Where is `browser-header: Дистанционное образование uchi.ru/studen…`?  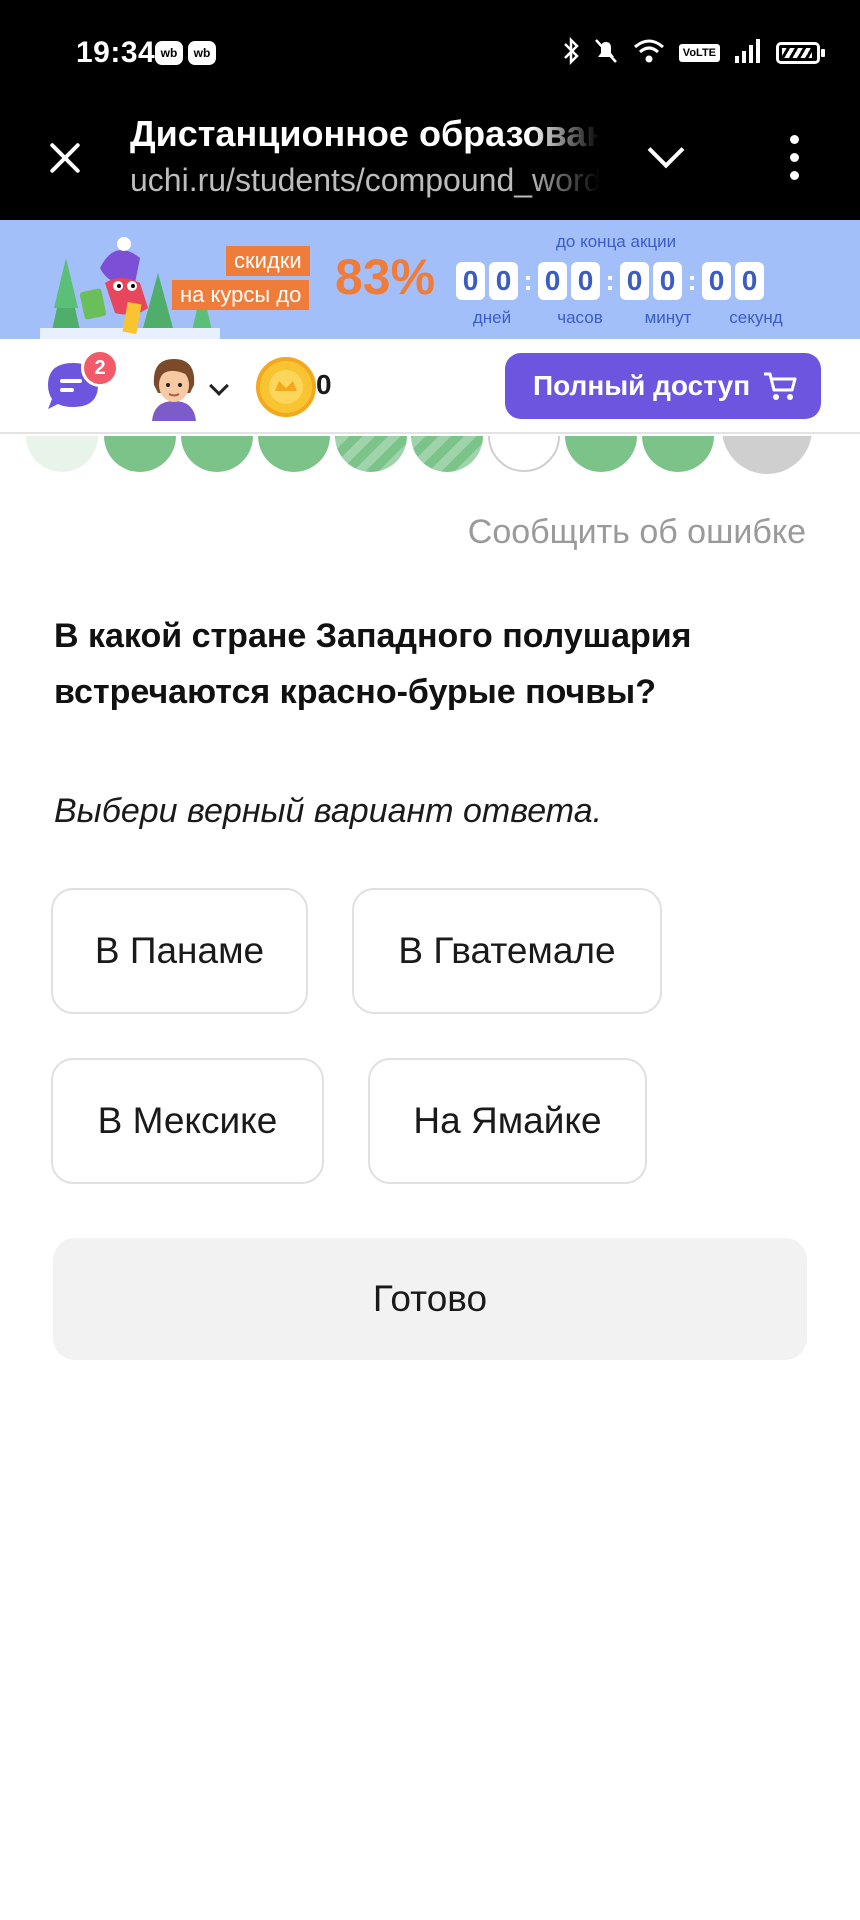
browser-header: Дистанционное образование uchi.ru/studen… is located at coordinates (430, 162).